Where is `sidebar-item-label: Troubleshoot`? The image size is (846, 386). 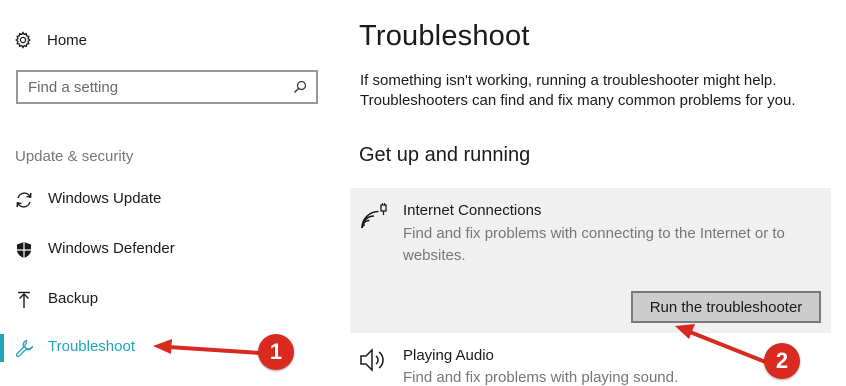
sidebar-item-label: Troubleshoot is located at coordinates (91, 346).